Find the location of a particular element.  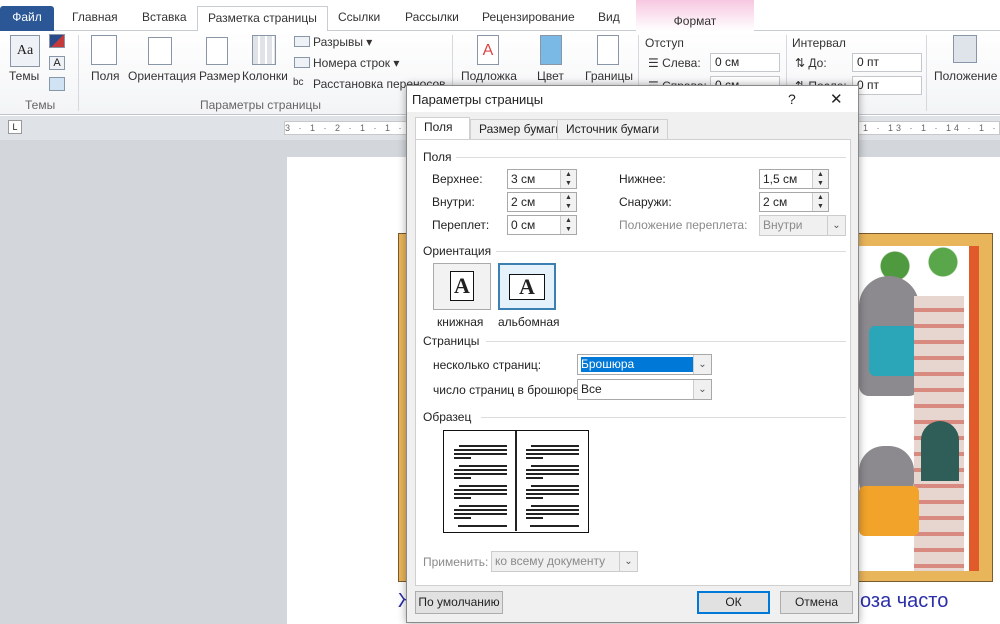

top-margin-input: 3 см ▲ ▼ is located at coordinates (542, 179).